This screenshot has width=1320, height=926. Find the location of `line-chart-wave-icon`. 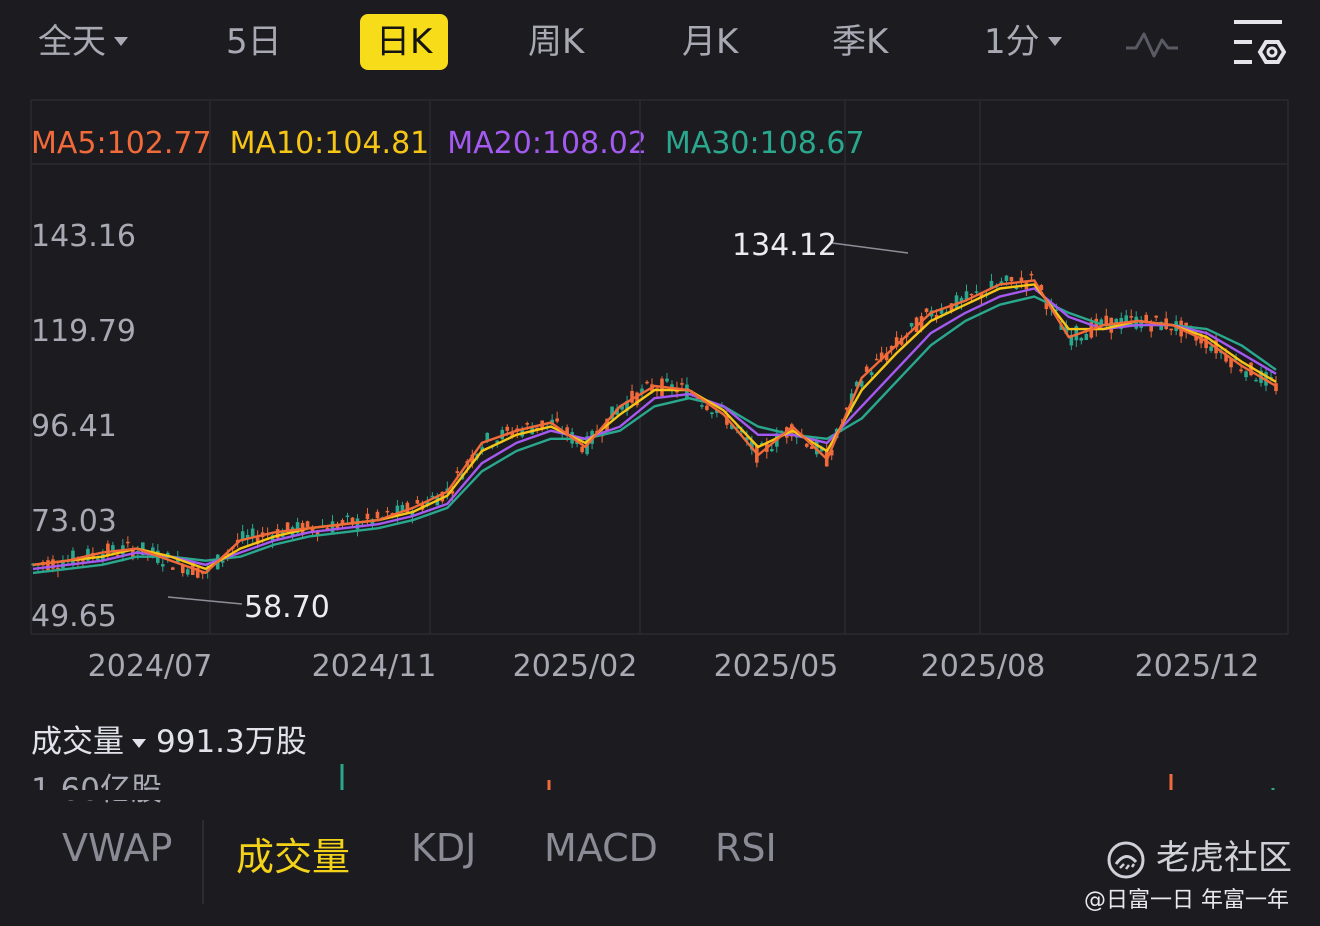

line-chart-wave-icon is located at coordinates (1152, 44).